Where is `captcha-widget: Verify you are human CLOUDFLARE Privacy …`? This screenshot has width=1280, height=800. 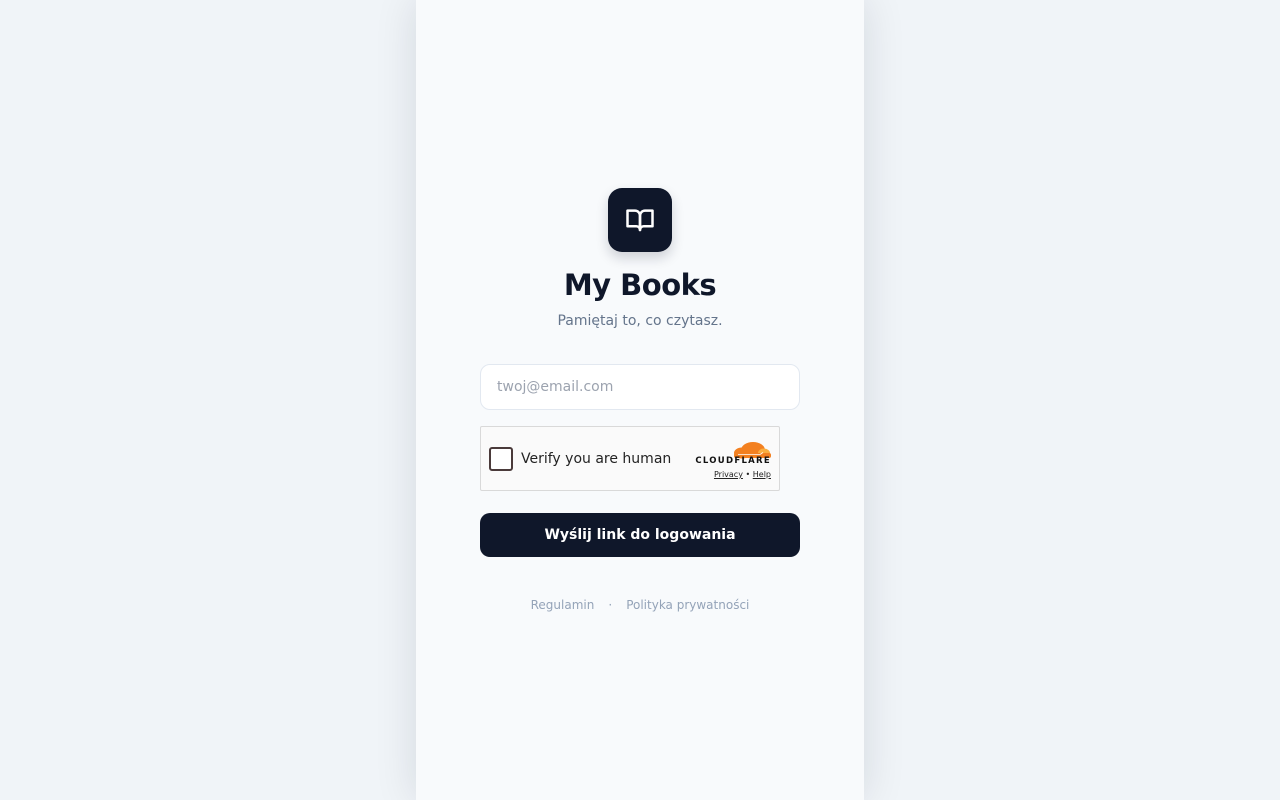 captcha-widget: Verify you are human CLOUDFLARE Privacy … is located at coordinates (630, 458).